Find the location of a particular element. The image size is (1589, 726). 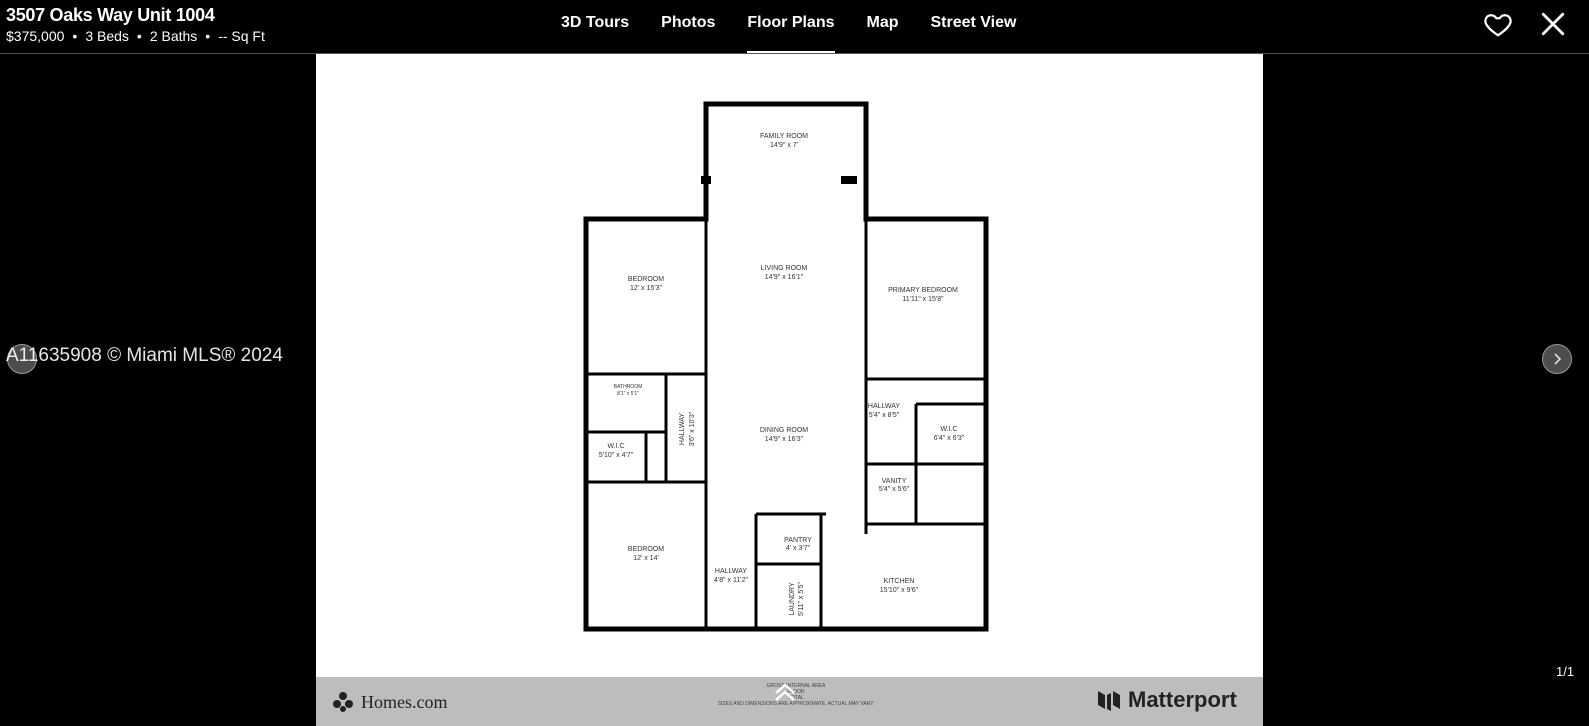

homes-logo-icon is located at coordinates (343, 702).